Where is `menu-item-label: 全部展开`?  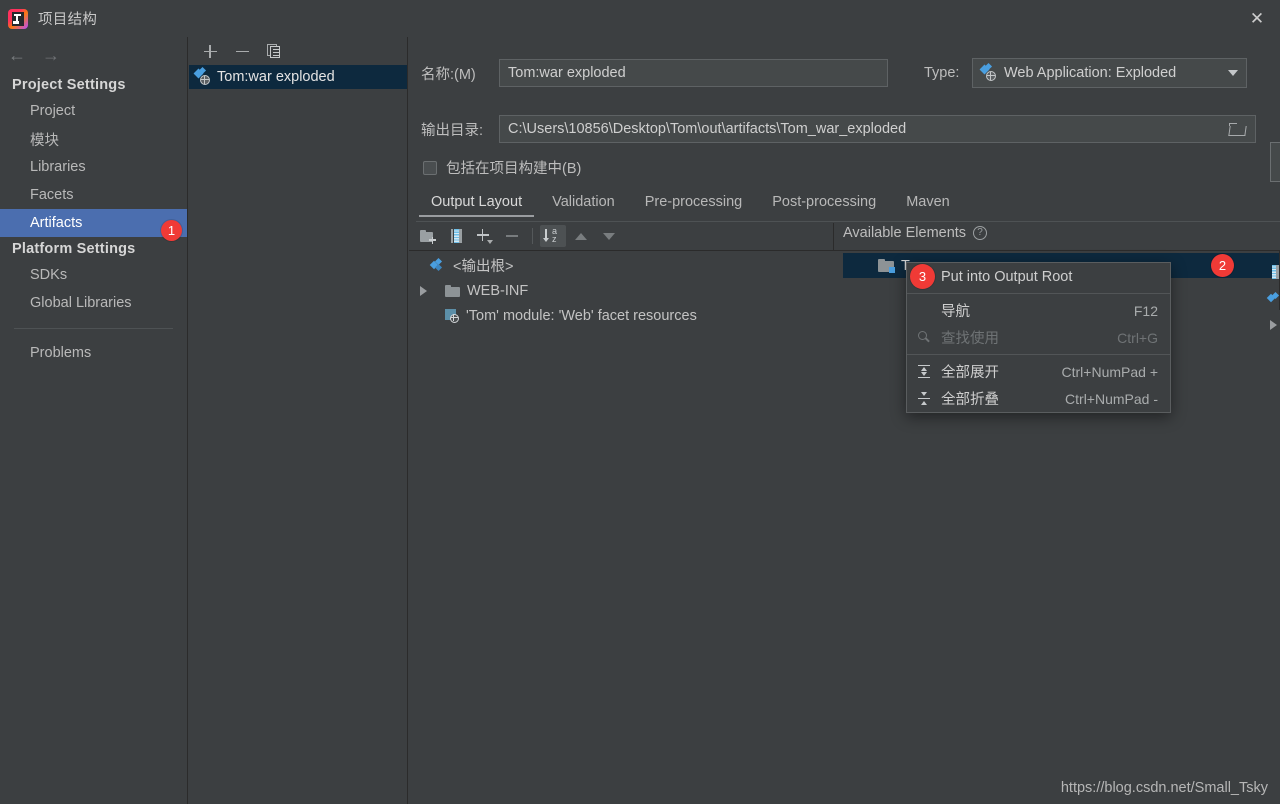 menu-item-label: 全部展开 is located at coordinates (970, 373).